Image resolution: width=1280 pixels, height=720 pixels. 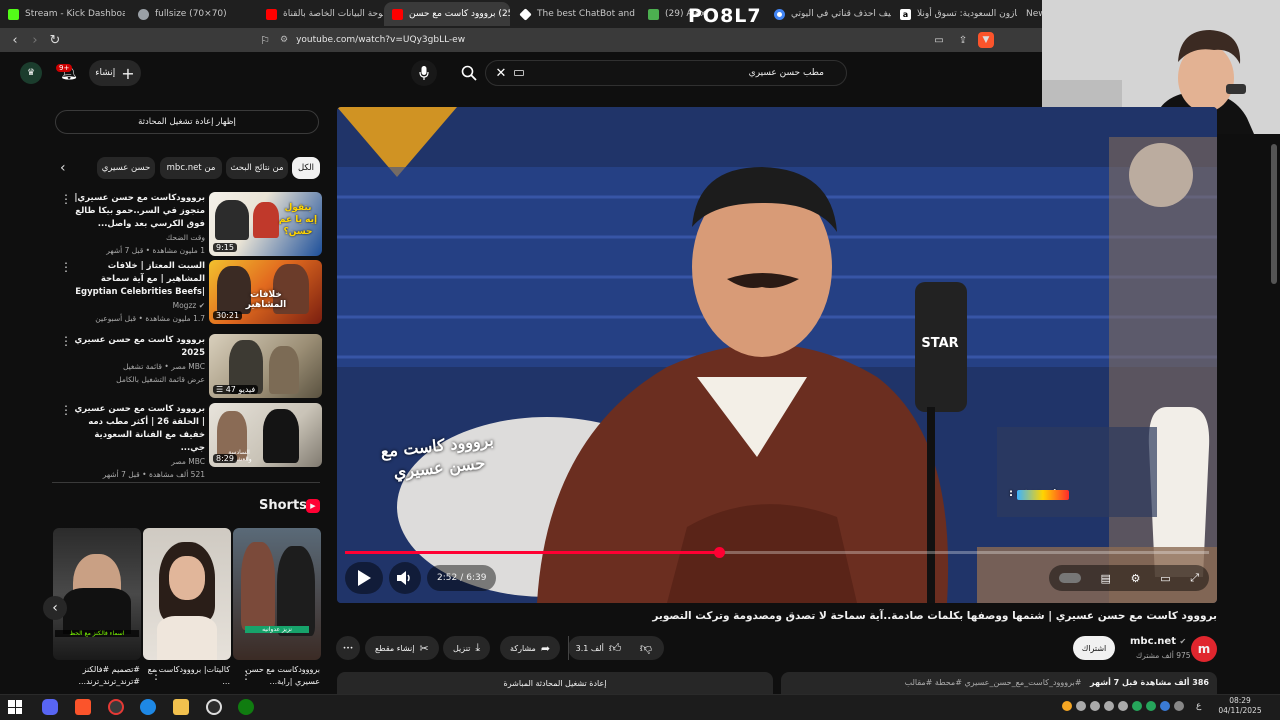 I want to click on page-scrollbar, so click(x=1274, y=414).